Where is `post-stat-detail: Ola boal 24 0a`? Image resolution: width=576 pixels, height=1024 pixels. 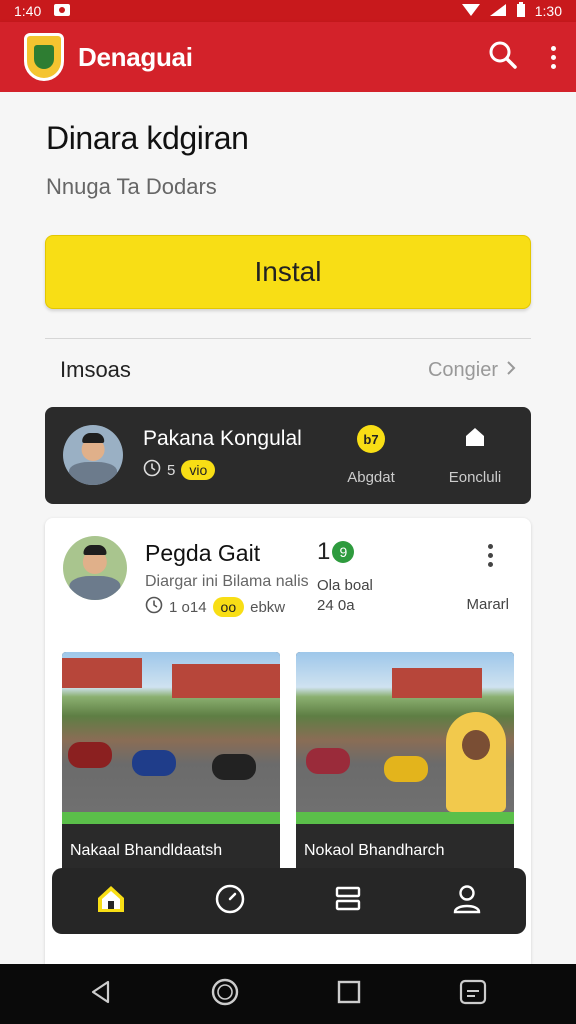 post-stat-detail: Ola boal 24 0a is located at coordinates (345, 596).